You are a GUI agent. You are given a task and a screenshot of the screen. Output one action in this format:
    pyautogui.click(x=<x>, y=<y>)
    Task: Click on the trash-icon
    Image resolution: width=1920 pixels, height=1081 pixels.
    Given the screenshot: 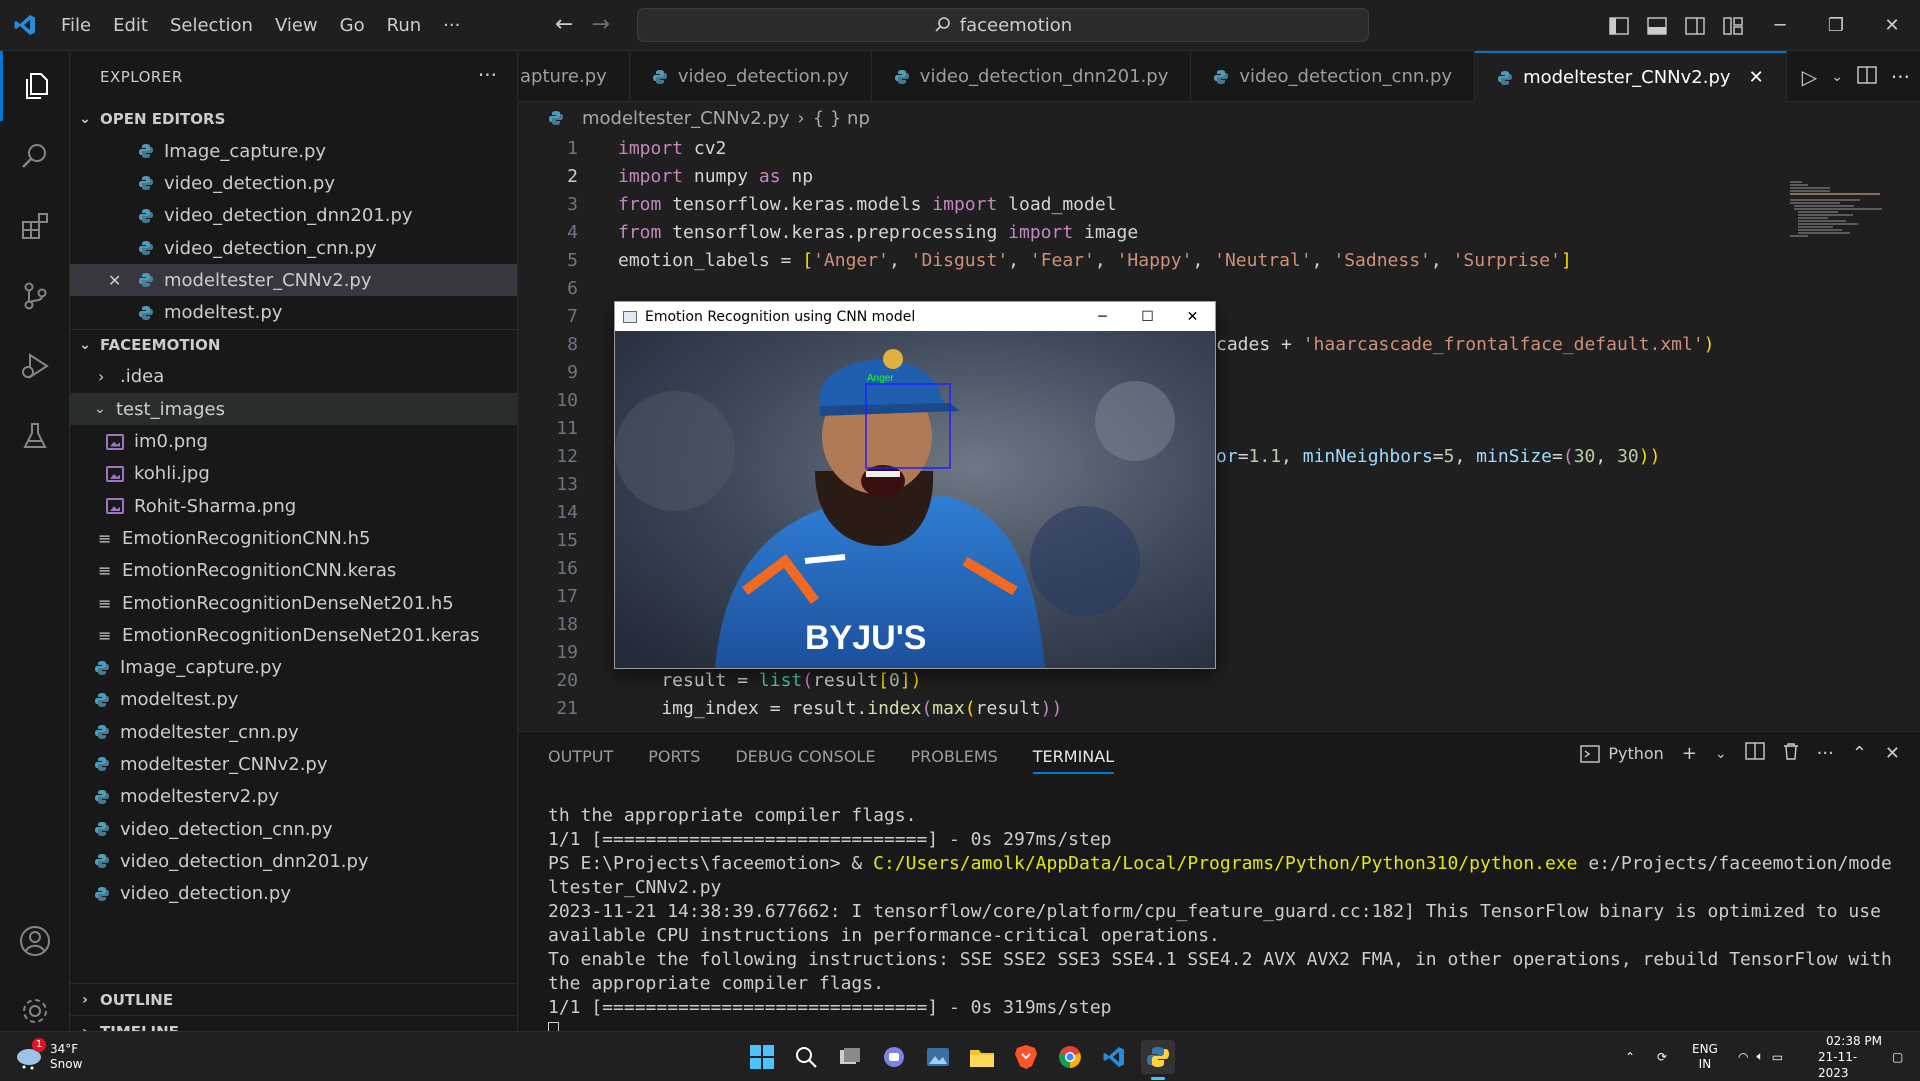 What is the action you would take?
    pyautogui.click(x=1791, y=753)
    